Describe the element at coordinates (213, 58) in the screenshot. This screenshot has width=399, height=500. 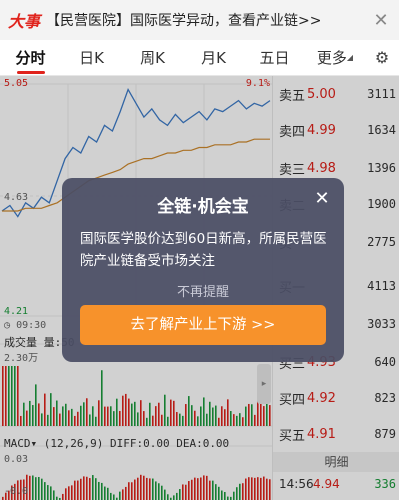
I see `tab-monthly-k: 月K` at that location.